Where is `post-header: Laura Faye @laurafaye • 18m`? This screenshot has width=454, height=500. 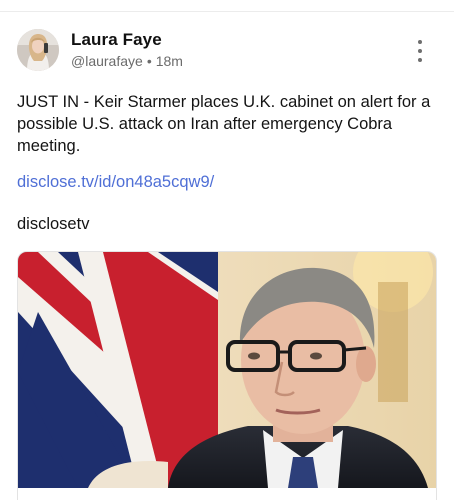 post-header: Laura Faye @laurafaye • 18m is located at coordinates (227, 51).